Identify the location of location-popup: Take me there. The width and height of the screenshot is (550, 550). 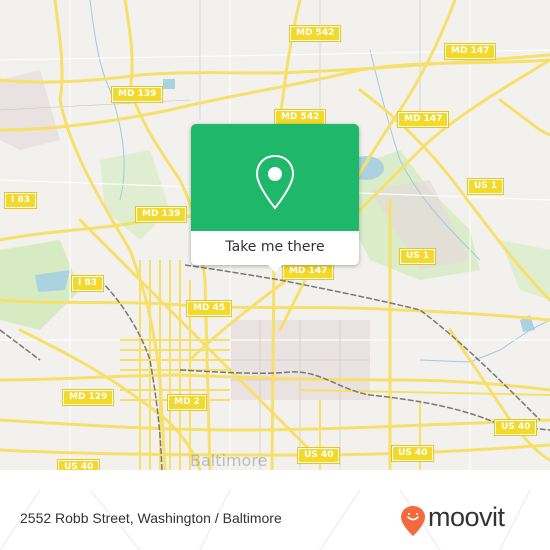
(275, 198).